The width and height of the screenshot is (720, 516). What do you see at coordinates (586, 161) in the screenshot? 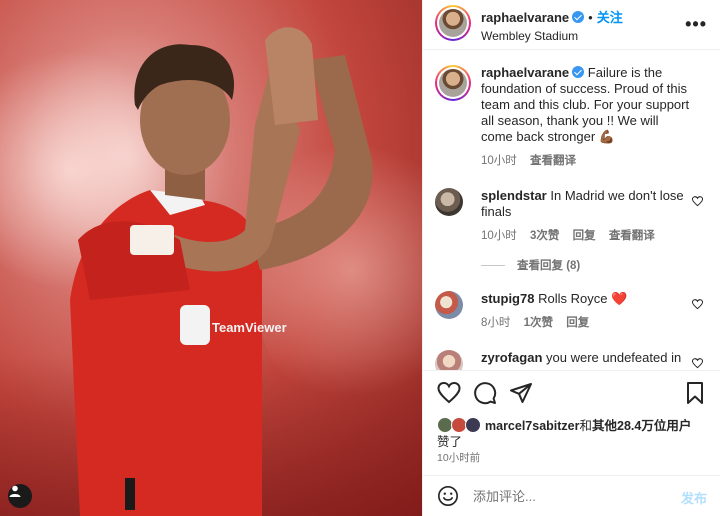
I see `caption-meta: 10小时 查看翻译` at bounding box center [586, 161].